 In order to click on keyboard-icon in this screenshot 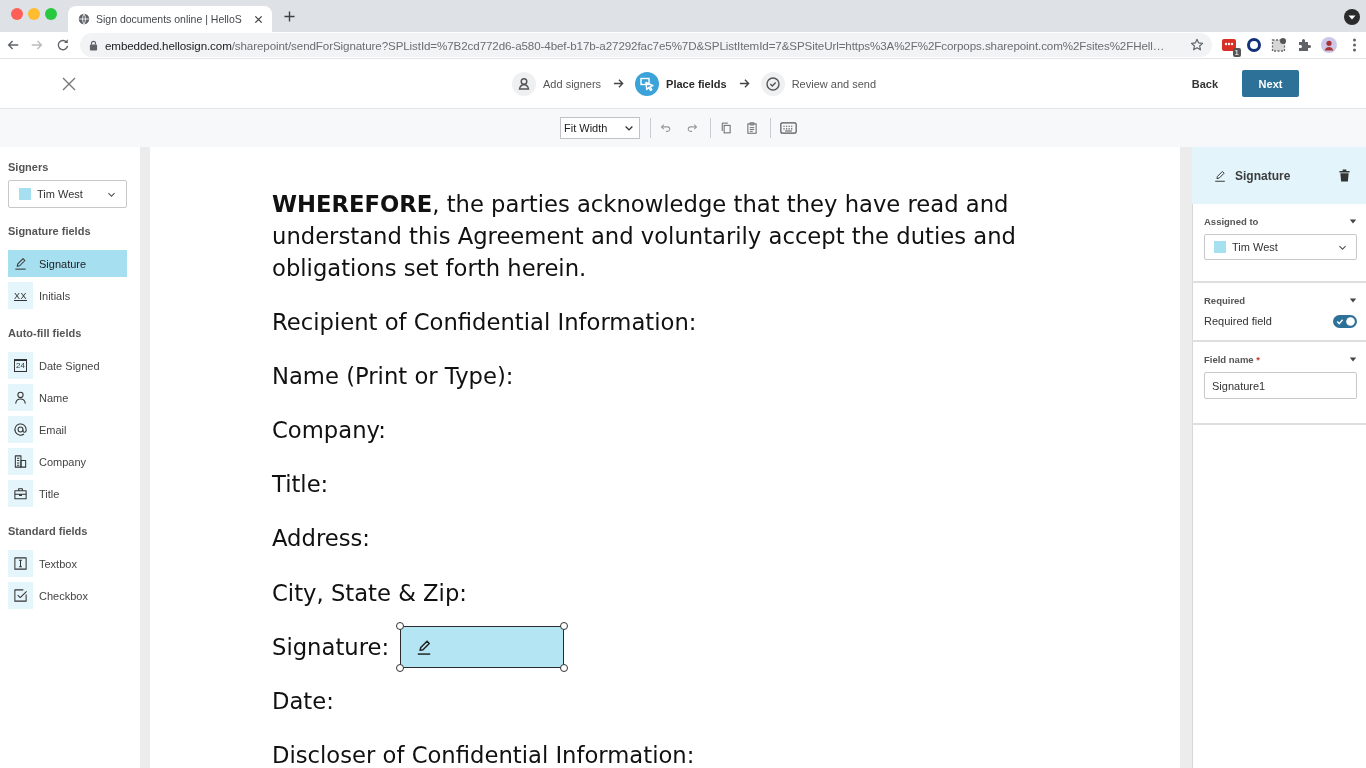, I will do `click(788, 128)`.